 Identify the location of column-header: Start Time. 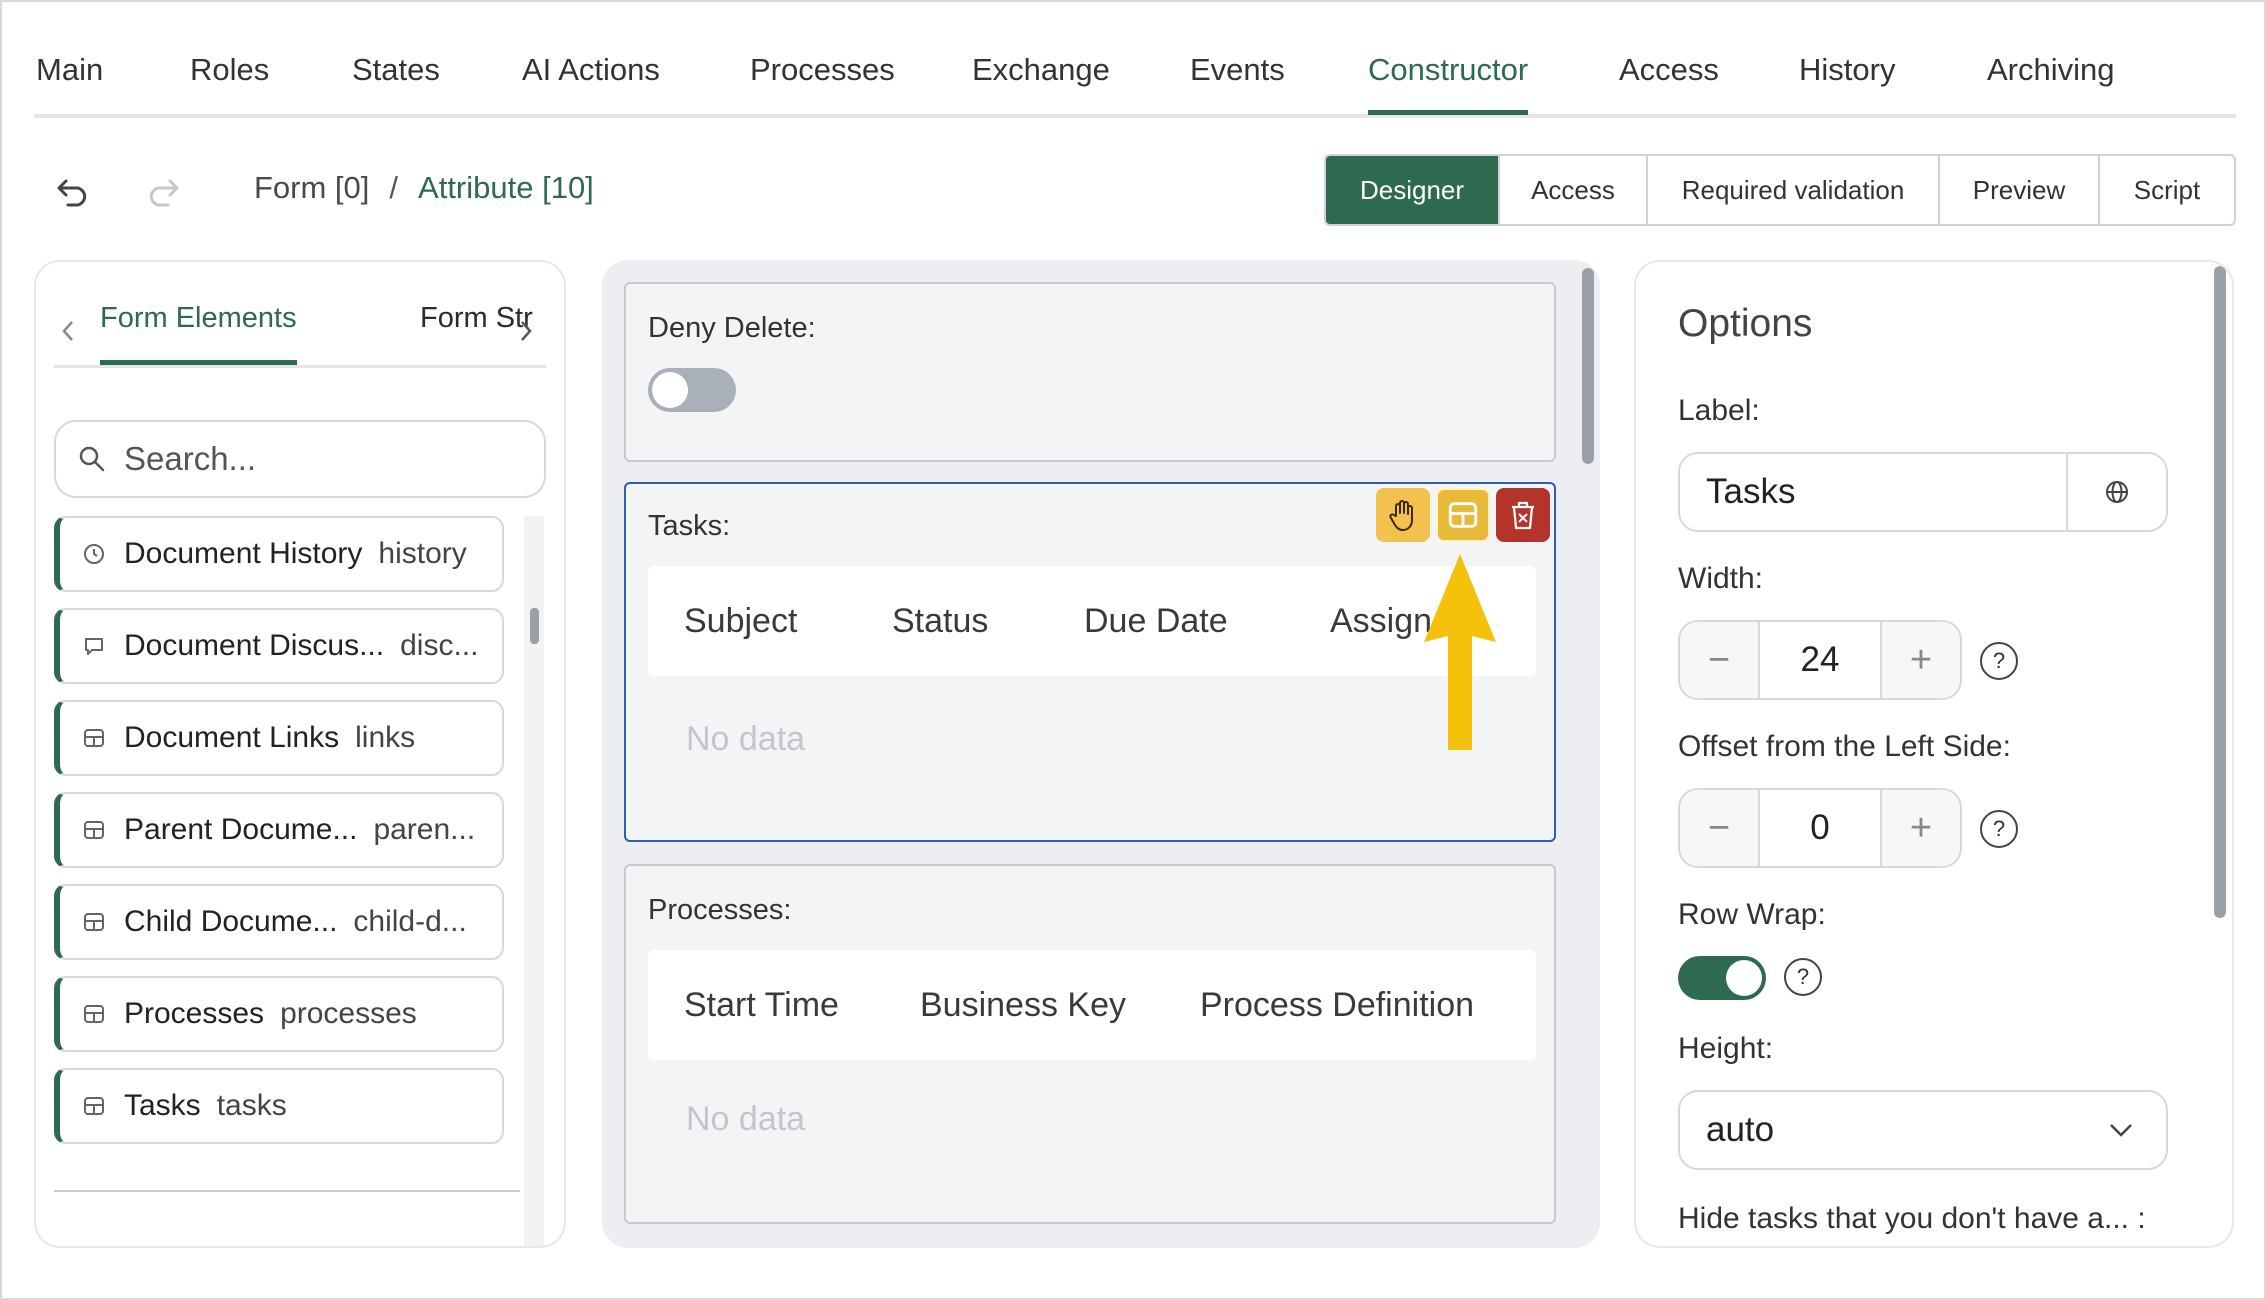
(761, 1005).